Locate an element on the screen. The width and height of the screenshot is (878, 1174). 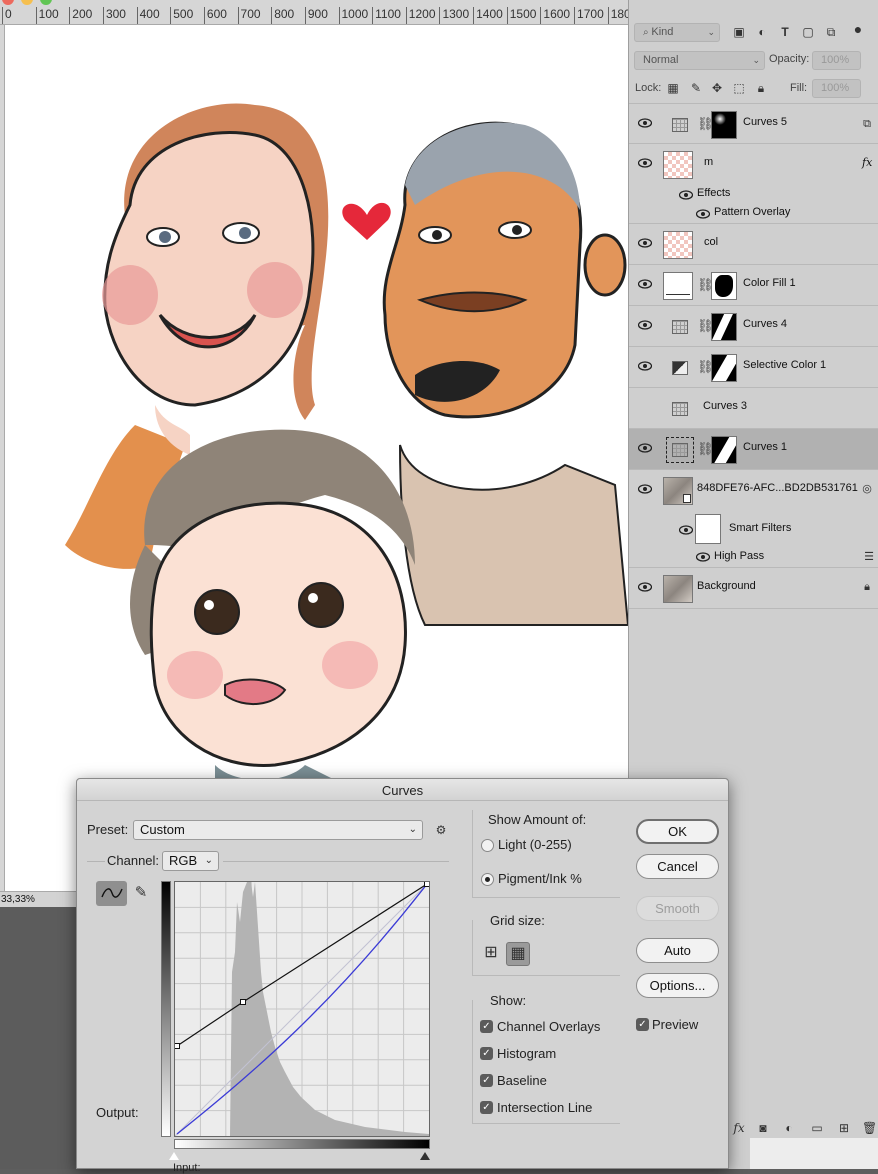
layer-row: ⛓ Curves 4 is located at coordinates (753, 326).